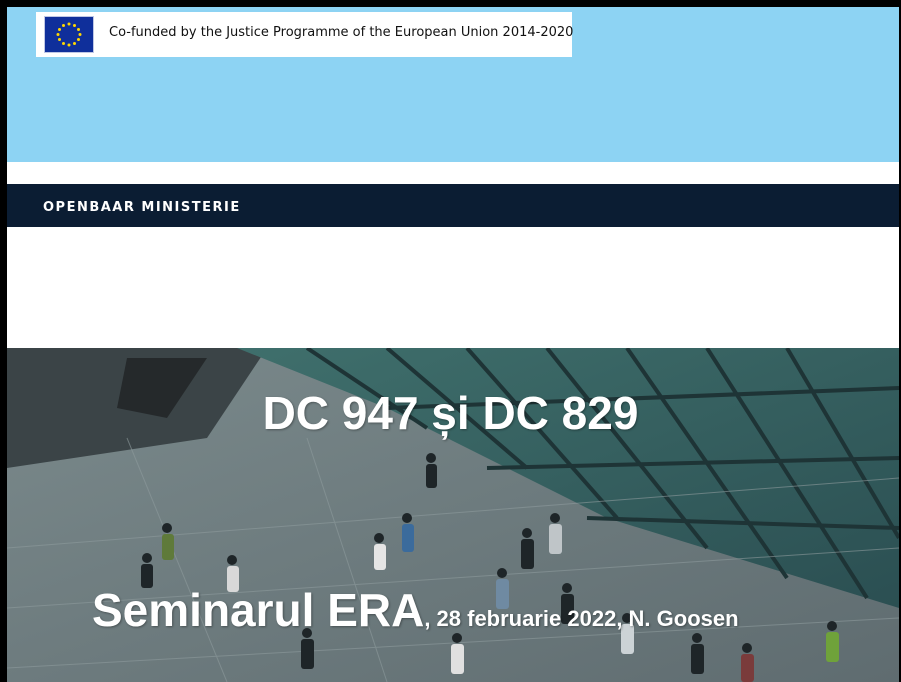 The image size is (901, 682). What do you see at coordinates (450, 413) in the screenshot?
I see `slide-title: DC 947 și DC 829` at bounding box center [450, 413].